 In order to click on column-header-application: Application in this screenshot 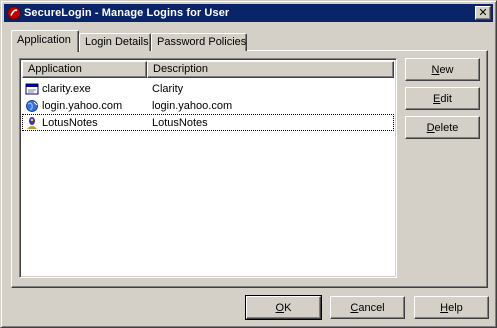, I will do `click(84, 69)`.